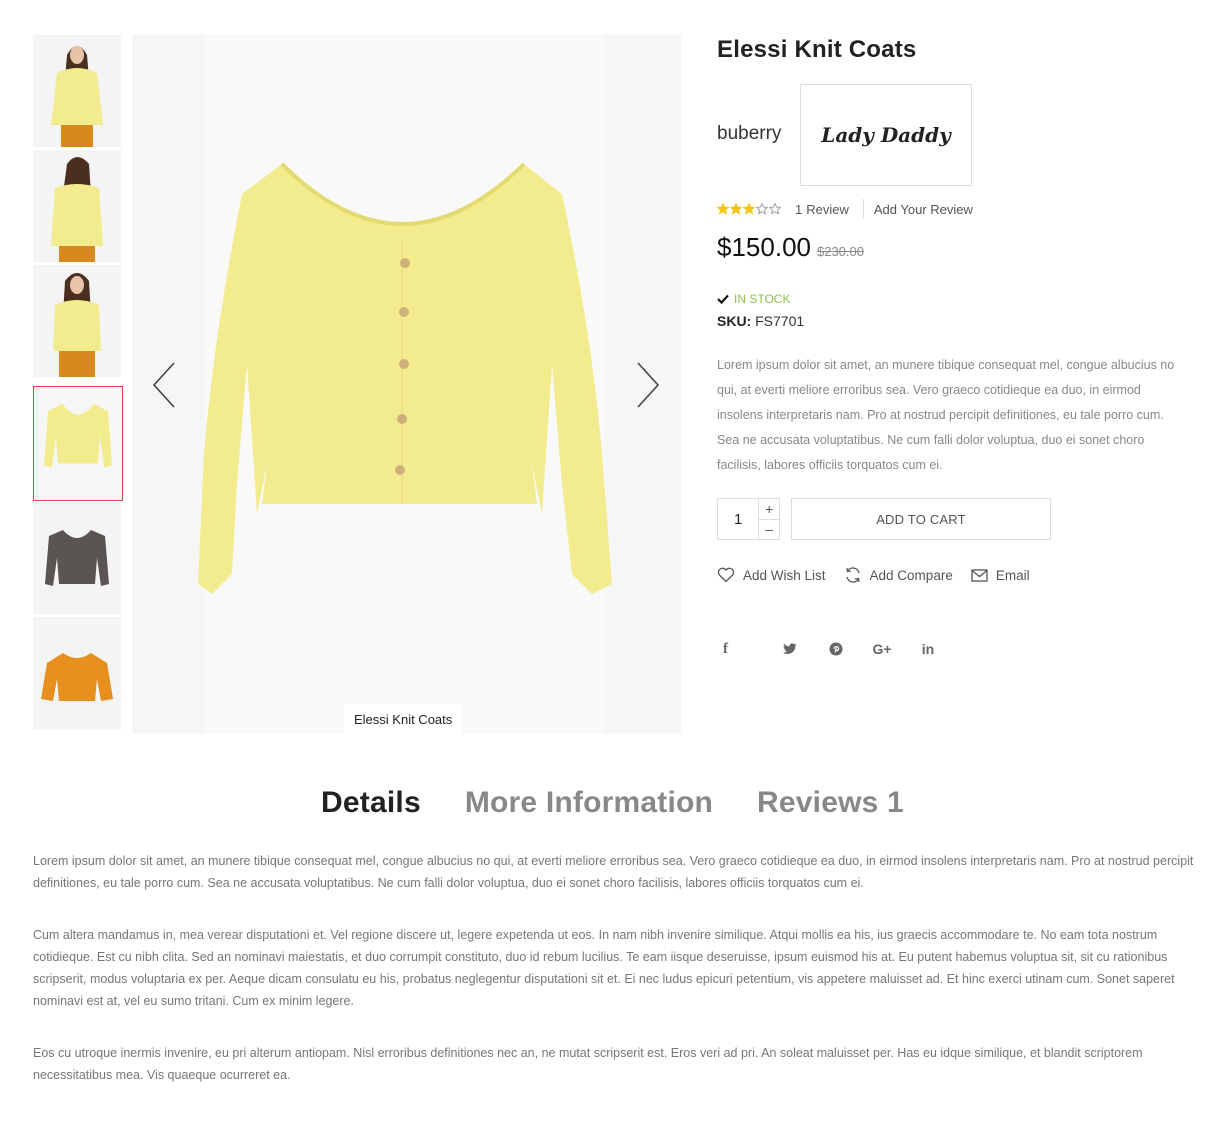 The height and width of the screenshot is (1129, 1225). I want to click on previous-image-button, so click(166, 385).